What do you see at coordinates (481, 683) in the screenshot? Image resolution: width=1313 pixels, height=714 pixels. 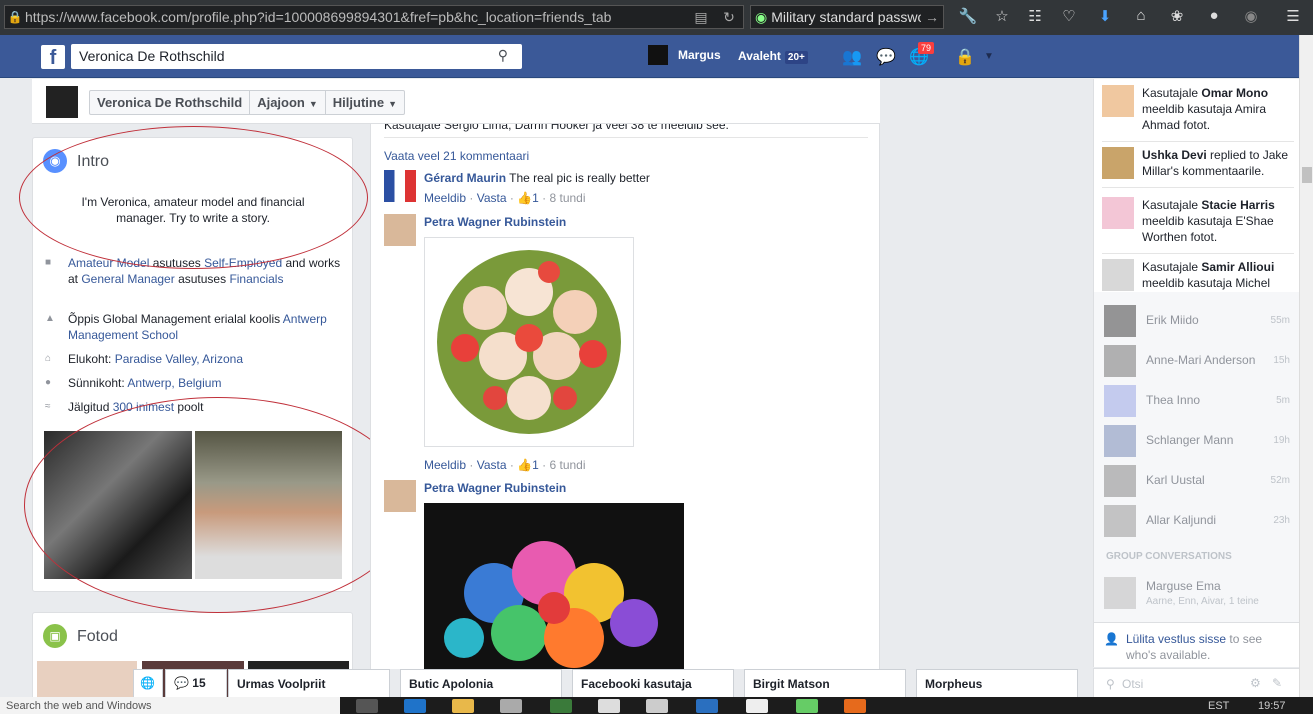 I see `chat-tab: Butic Apolonia` at bounding box center [481, 683].